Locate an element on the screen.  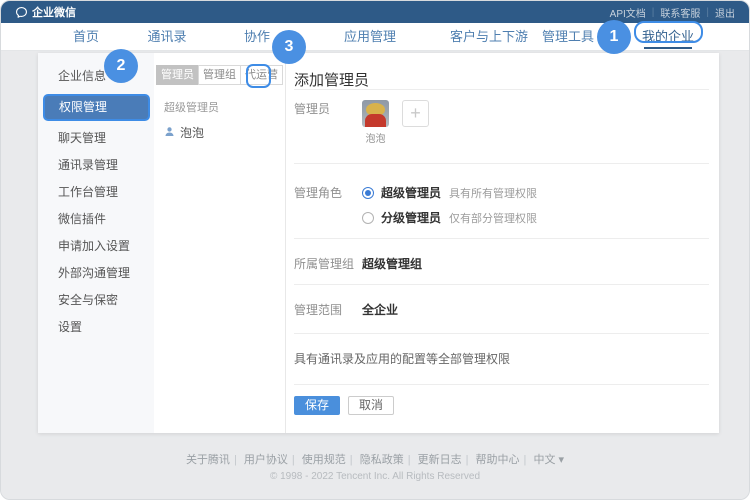
role-name: 超级管理员 is located at coordinates (411, 193).